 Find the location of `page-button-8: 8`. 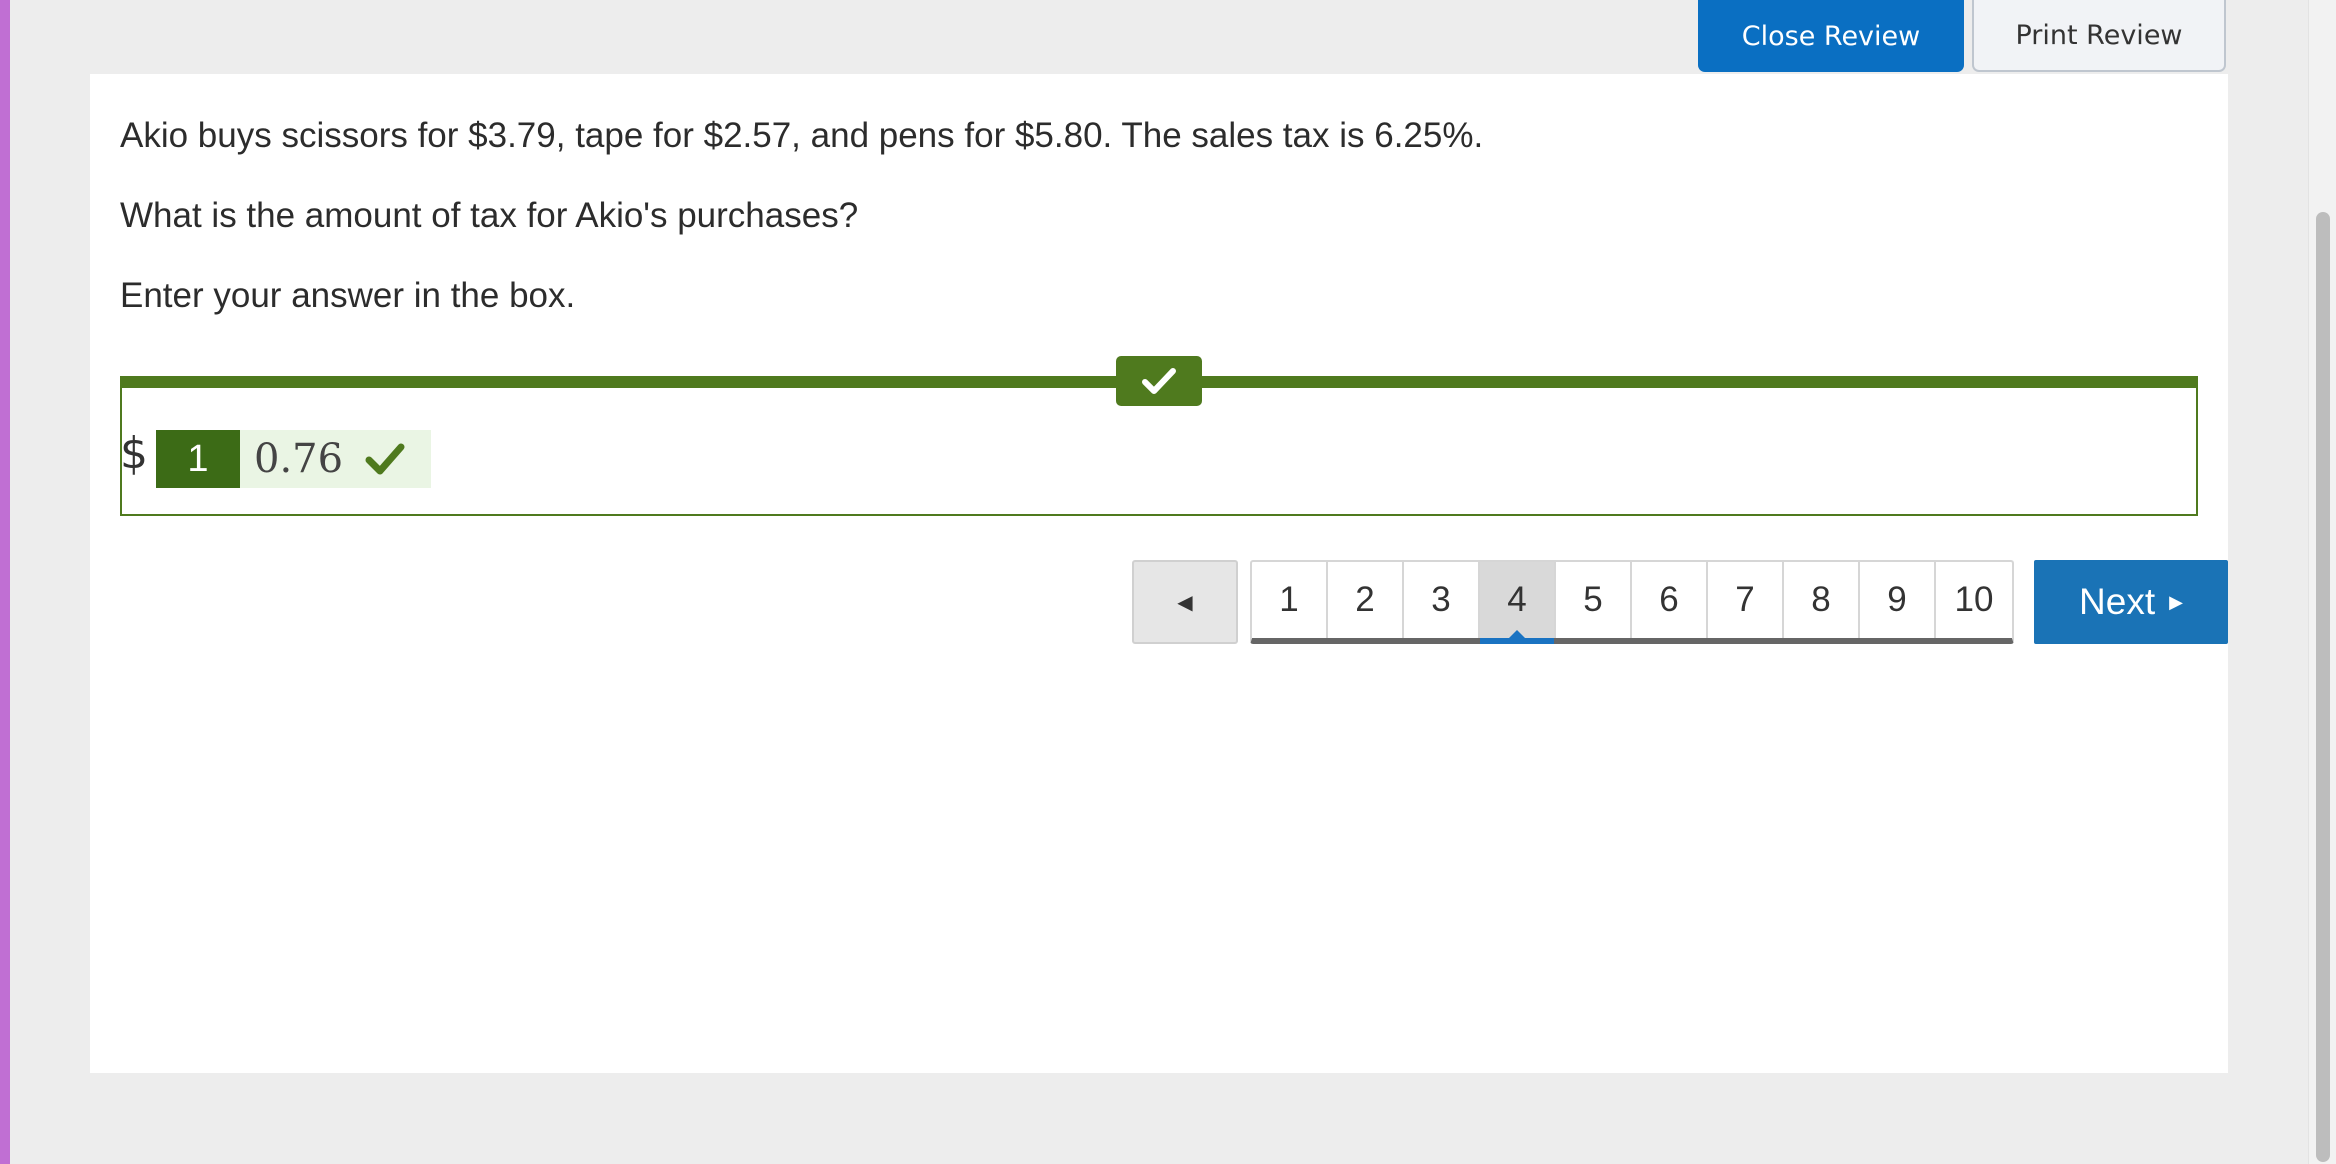

page-button-8: 8 is located at coordinates (1822, 600).